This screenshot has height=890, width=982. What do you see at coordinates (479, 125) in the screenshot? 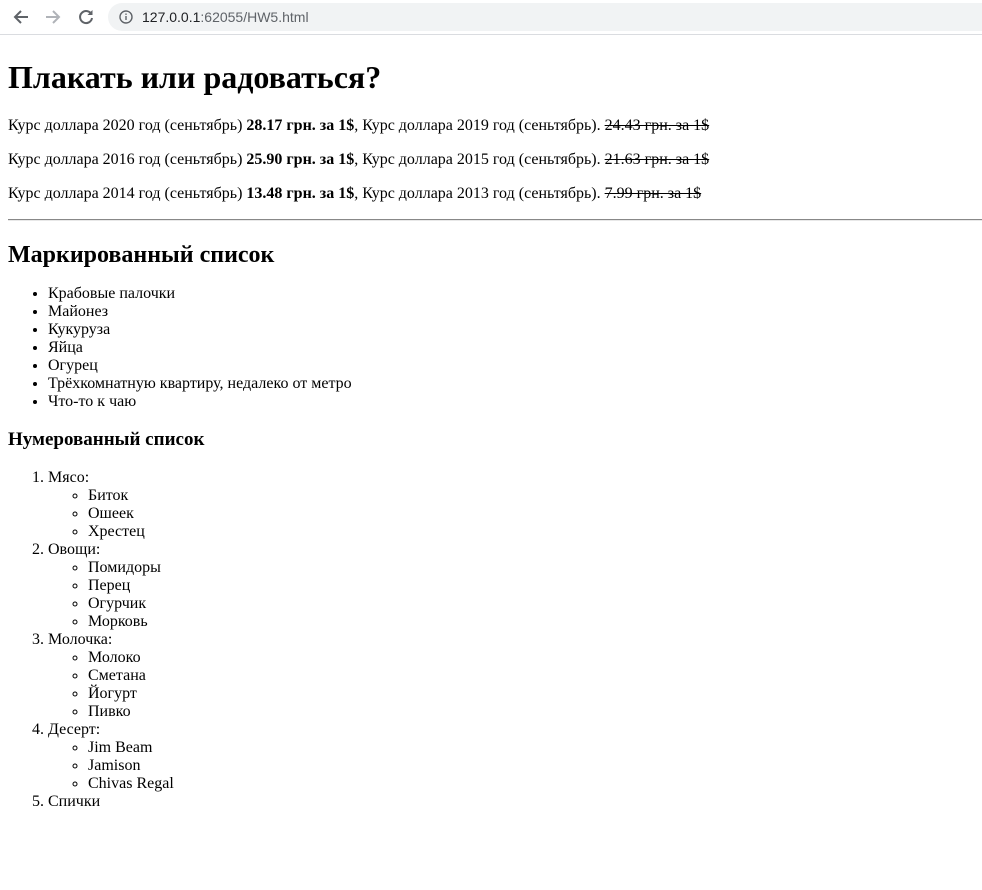
I see `rate-text: , Курс доллара 2019 год (сеньтябрь).` at bounding box center [479, 125].